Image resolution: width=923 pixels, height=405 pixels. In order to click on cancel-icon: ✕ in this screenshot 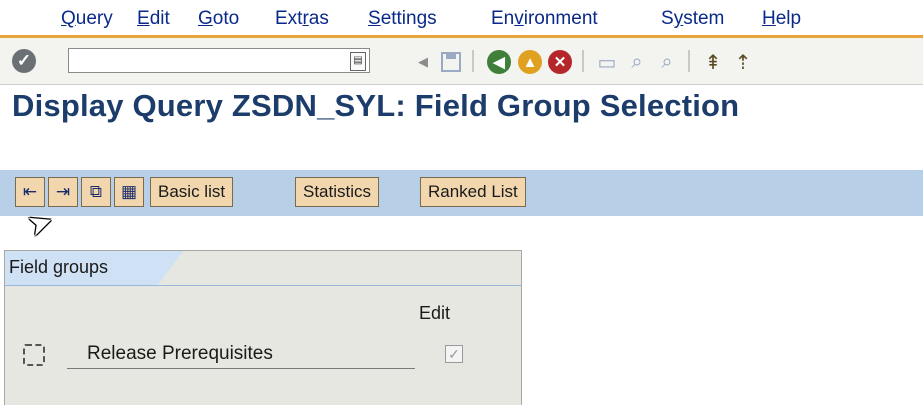, I will do `click(560, 62)`.